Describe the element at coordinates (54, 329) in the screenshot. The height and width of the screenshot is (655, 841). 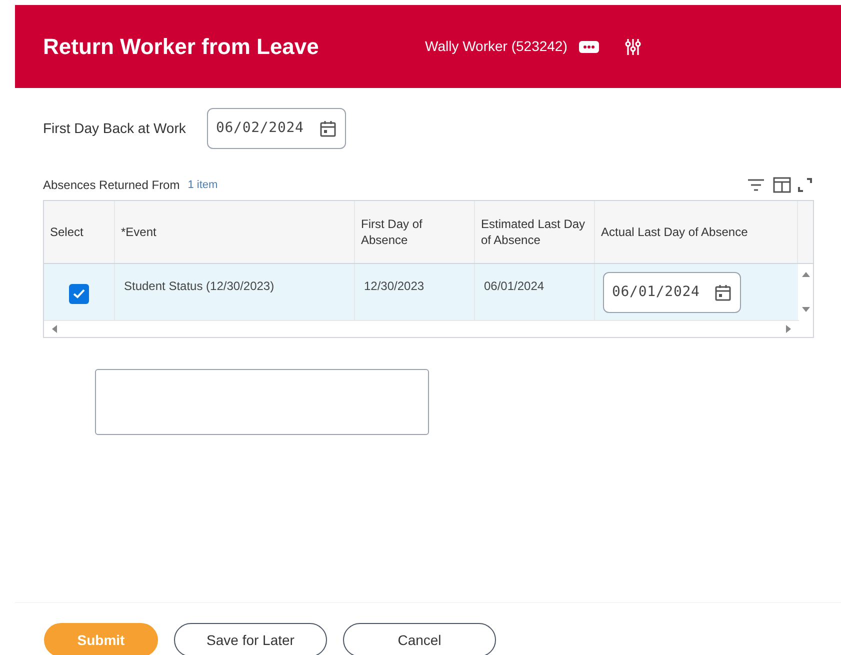
I see `scroll-left-icon` at that location.